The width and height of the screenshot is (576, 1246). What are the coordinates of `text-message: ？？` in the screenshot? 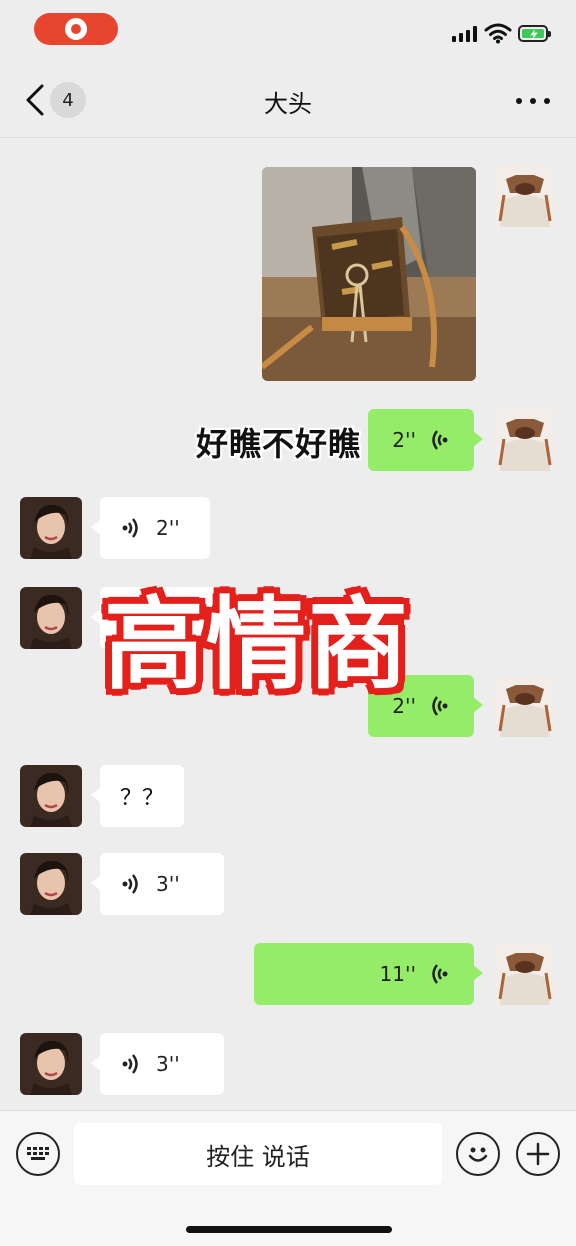 It's located at (137, 796).